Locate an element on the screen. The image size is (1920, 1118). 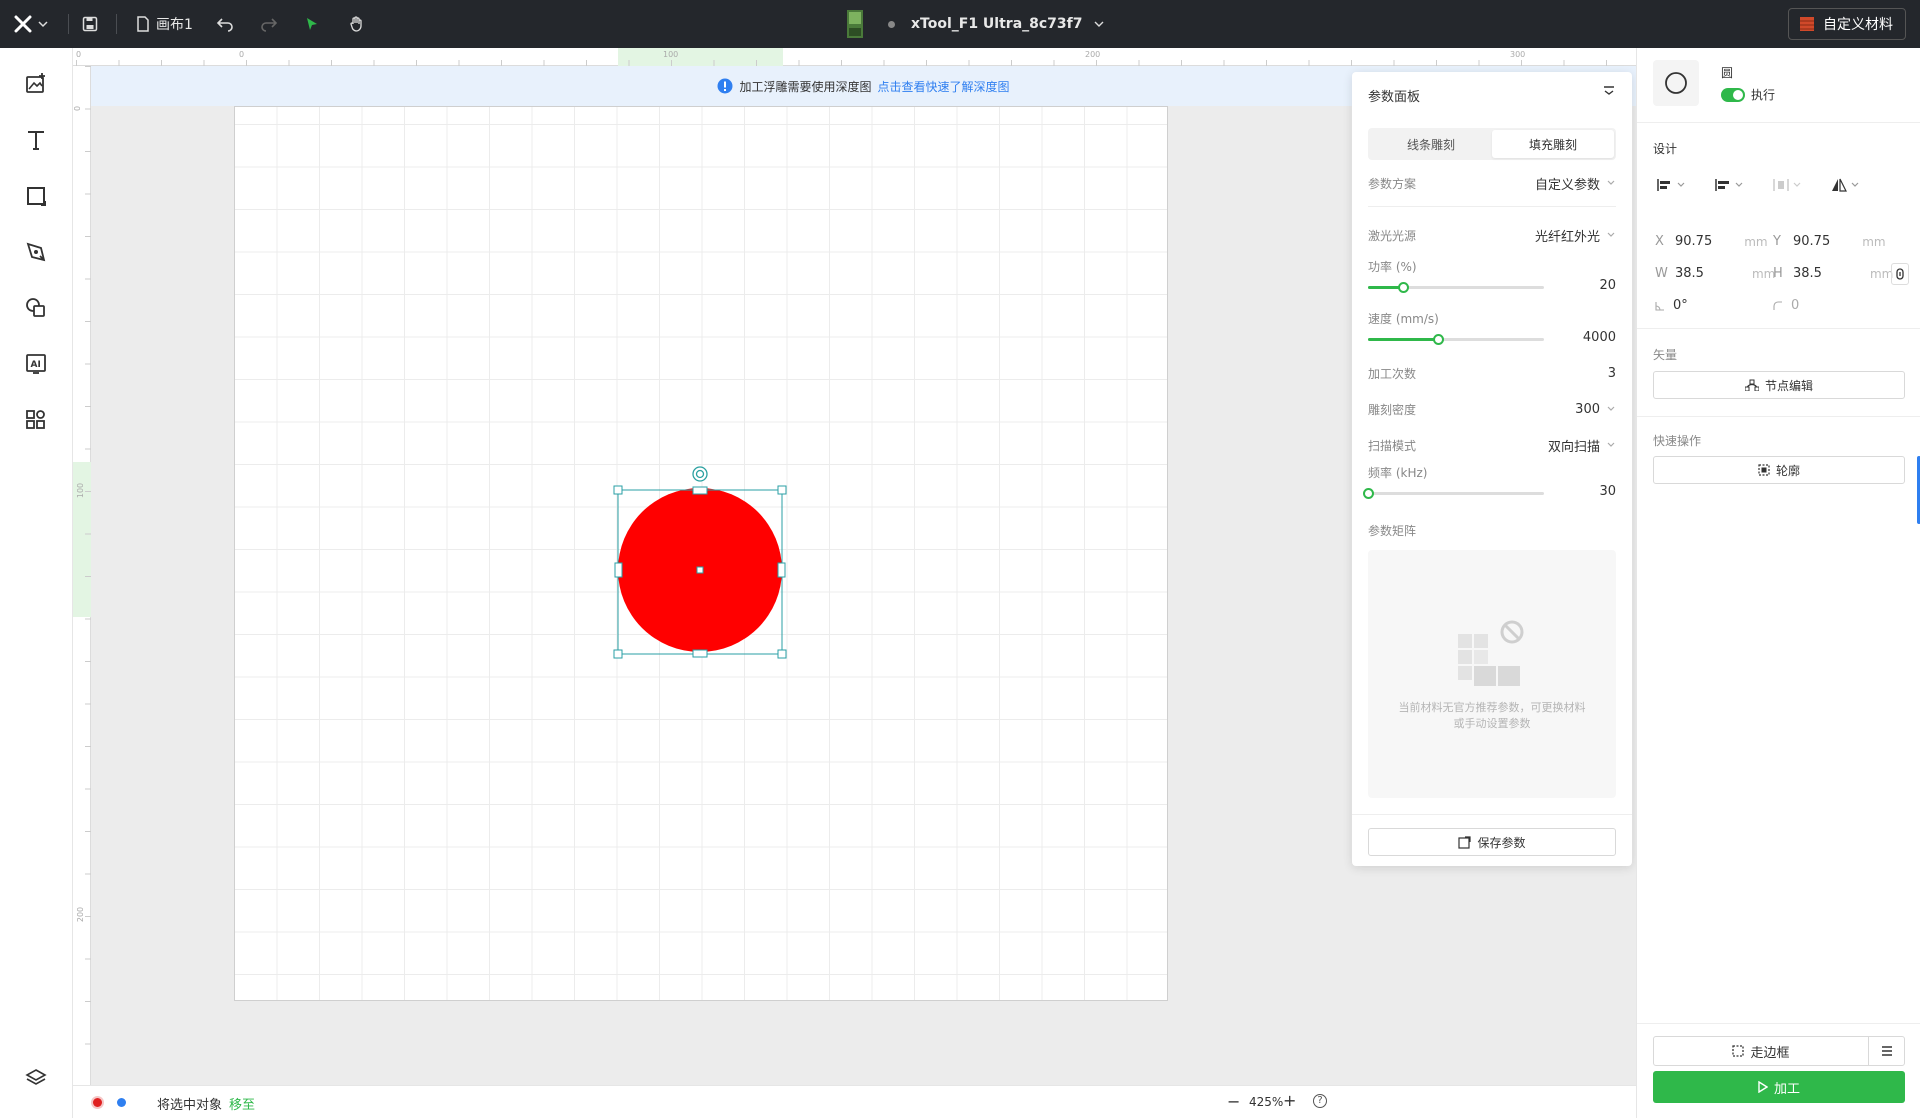
layers-button is located at coordinates (36, 1078).